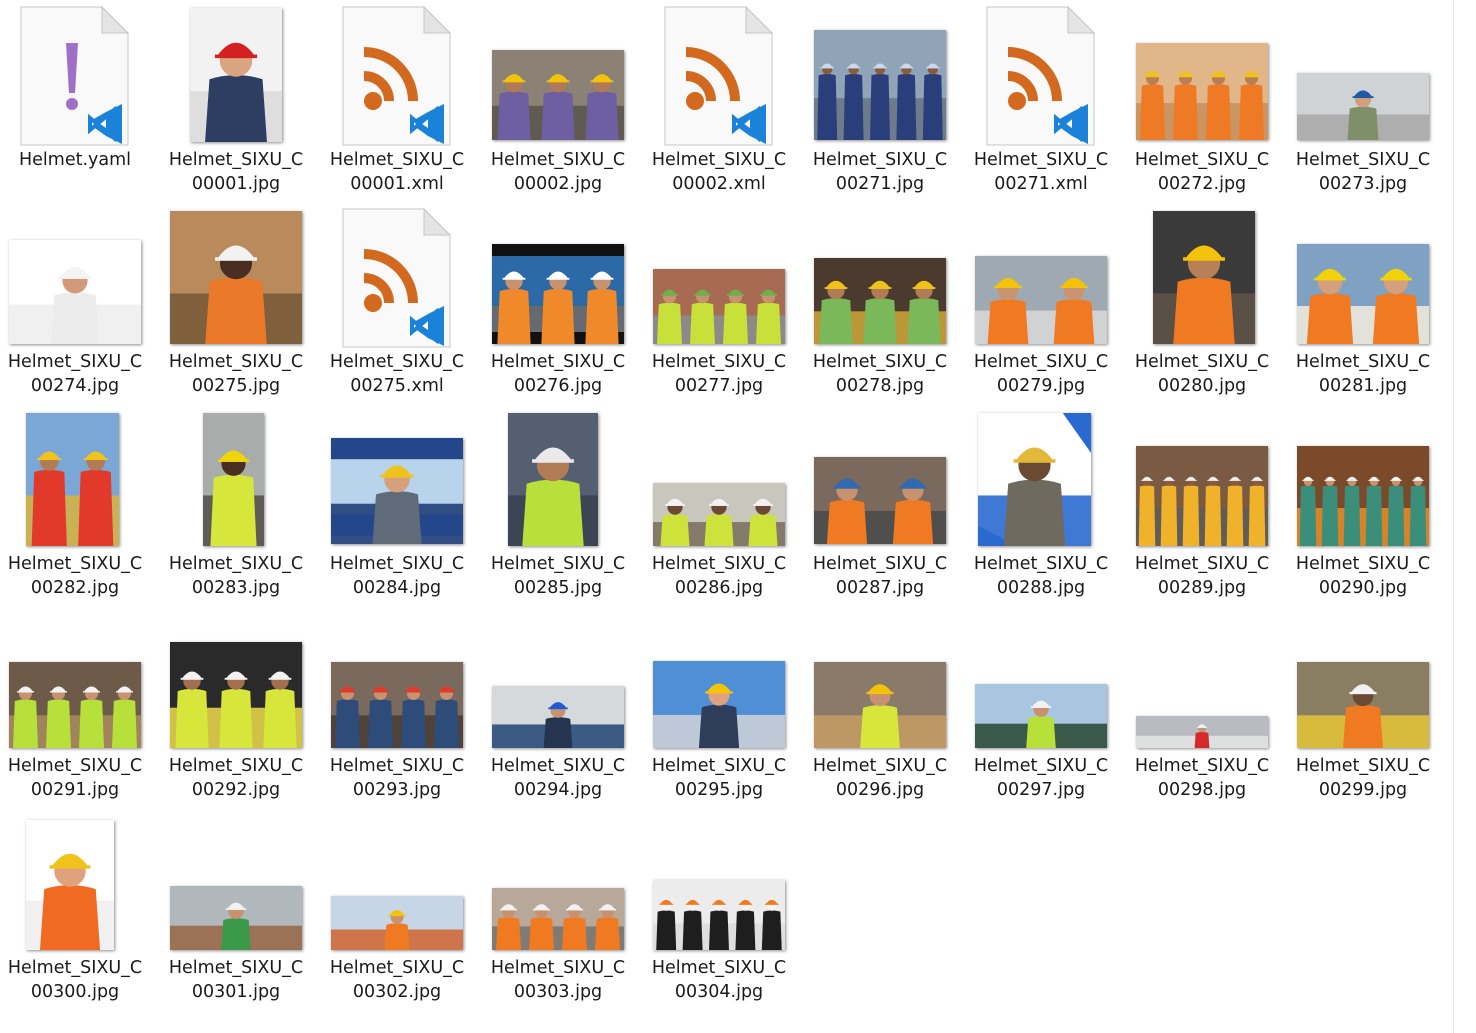 The width and height of the screenshot is (1476, 1033). I want to click on file-item: Helmet_SIXU_C 00280.jpg, so click(1202, 304).